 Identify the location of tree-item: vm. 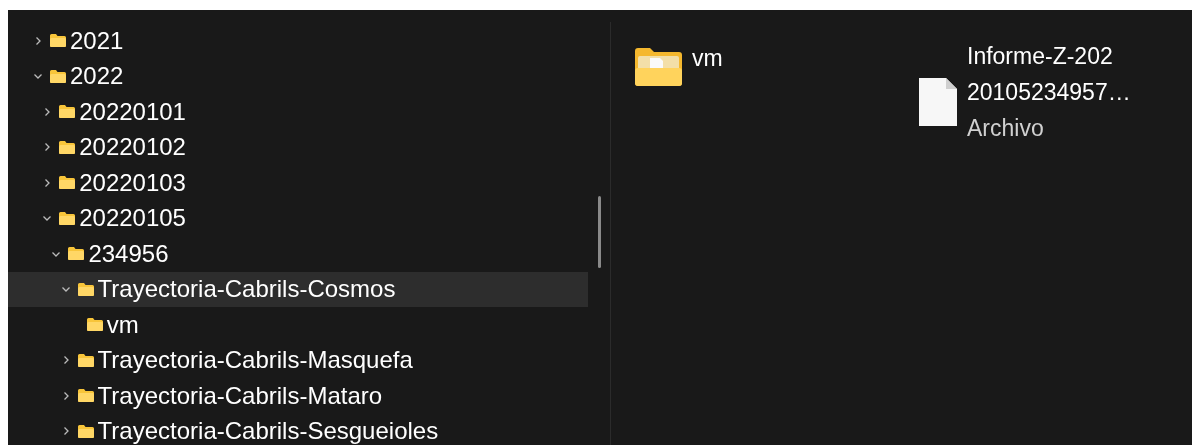
(298, 325).